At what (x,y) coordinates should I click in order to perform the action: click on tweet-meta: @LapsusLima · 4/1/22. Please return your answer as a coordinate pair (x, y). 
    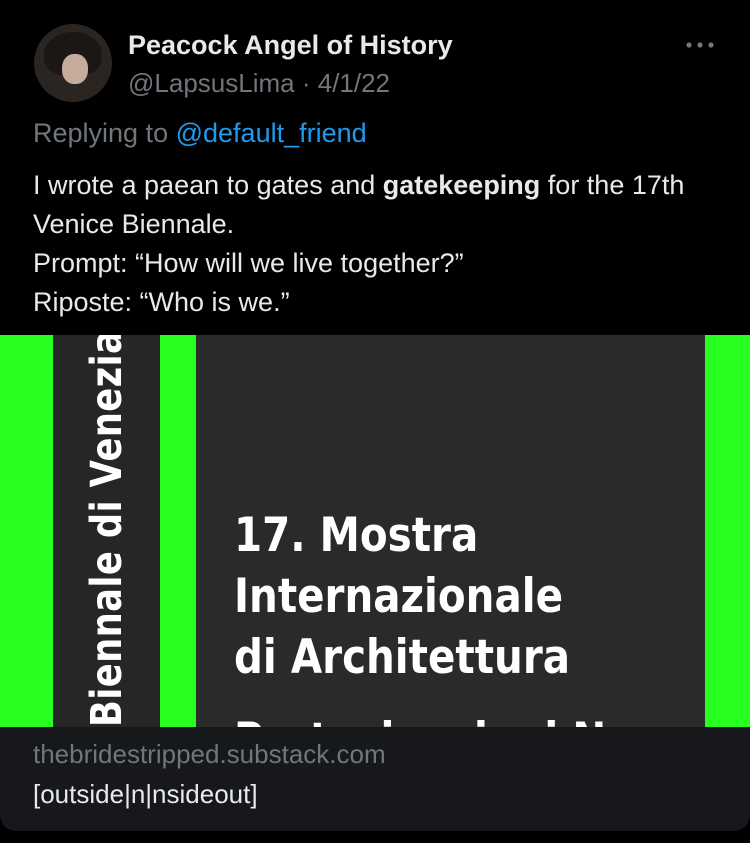
    Looking at the image, I should click on (259, 83).